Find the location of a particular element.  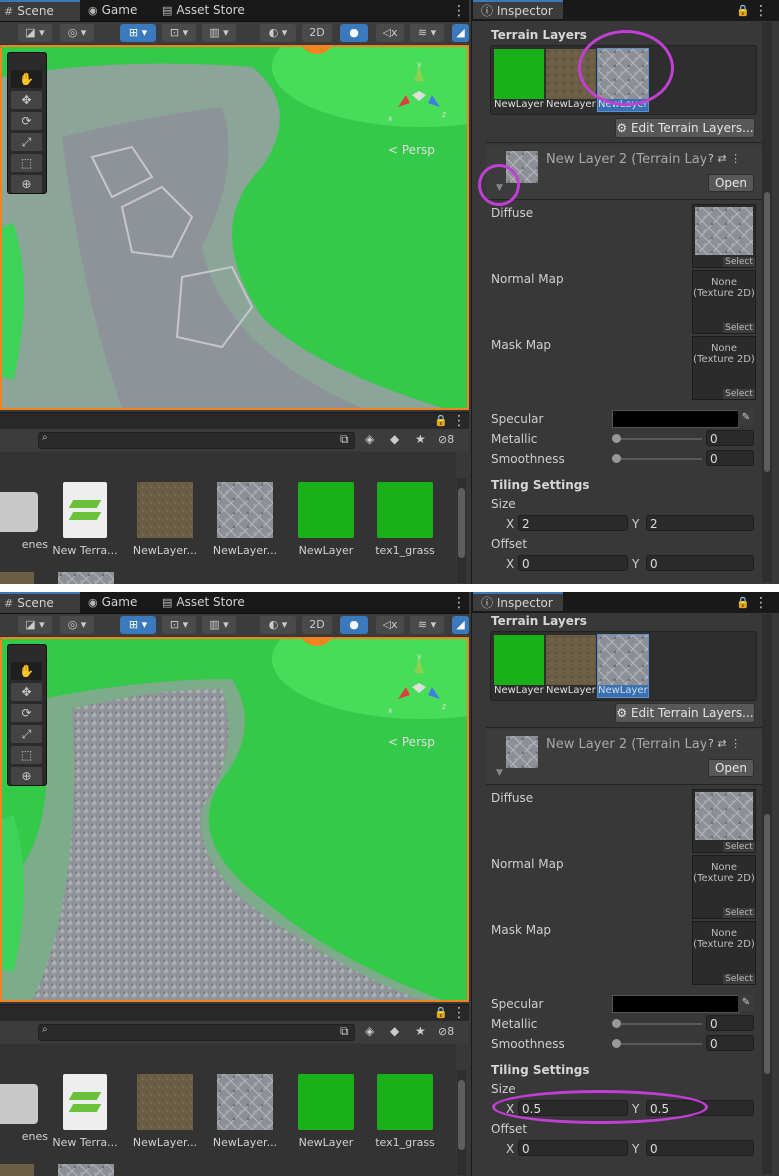

terrain-layer-item: NewLayer is located at coordinates (519, 80).